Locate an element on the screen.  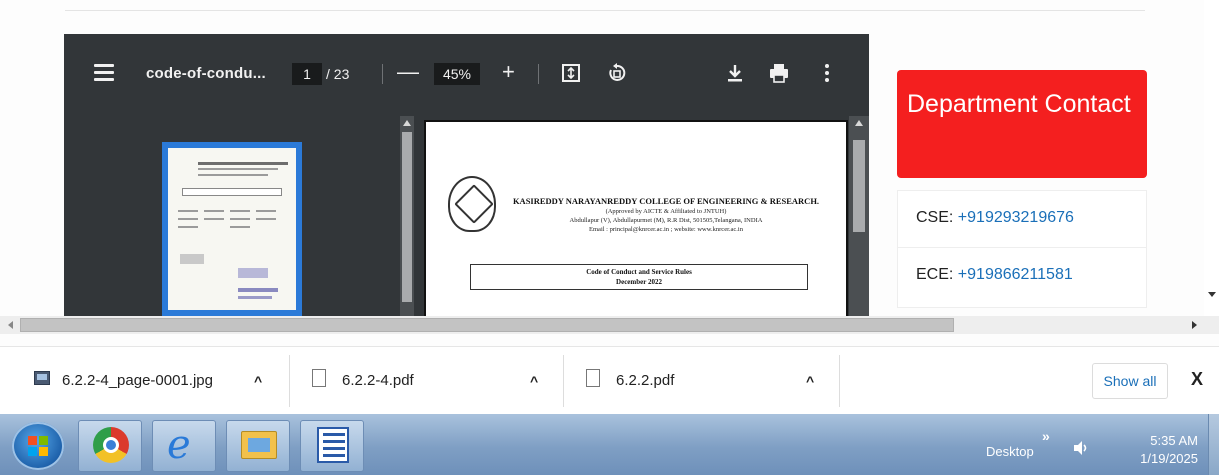
document-date: December 2022 is located at coordinates (639, 282).